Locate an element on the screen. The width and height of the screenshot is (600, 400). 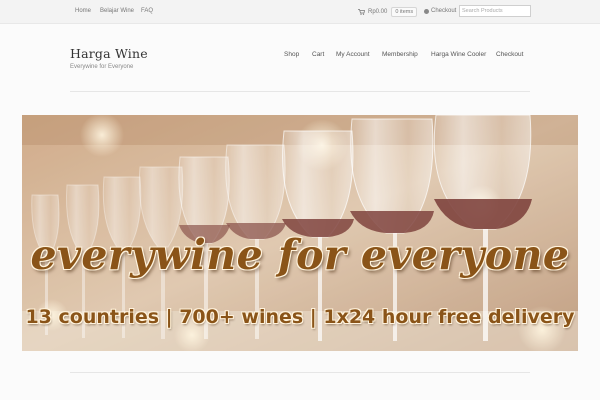
nav-checkout: Checkout is located at coordinates (509, 54).